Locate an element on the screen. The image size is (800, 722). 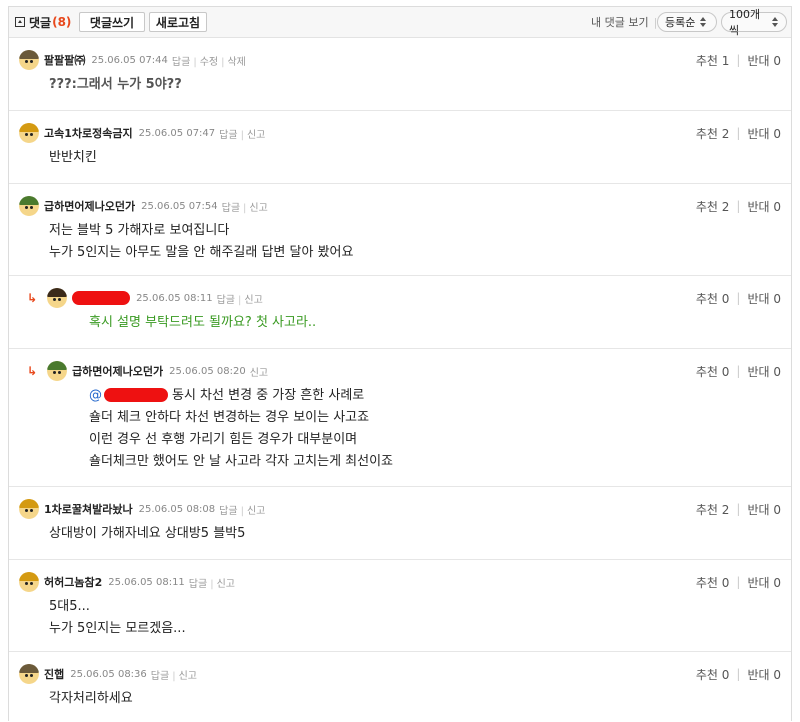
comment-author: 허허그놈참2 is located at coordinates (73, 582).